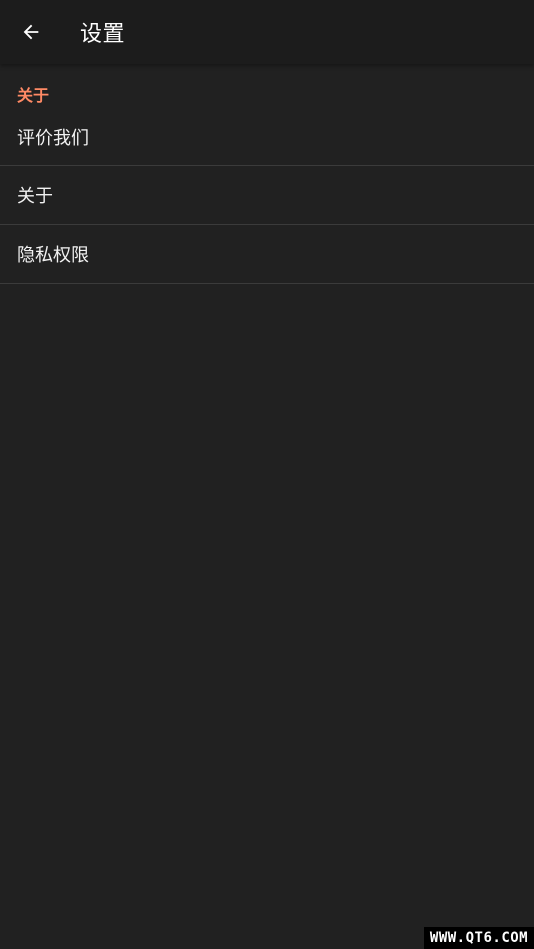 The image size is (534, 949). Describe the element at coordinates (33, 95) in the screenshot. I see `section-header-about: 关于` at that location.